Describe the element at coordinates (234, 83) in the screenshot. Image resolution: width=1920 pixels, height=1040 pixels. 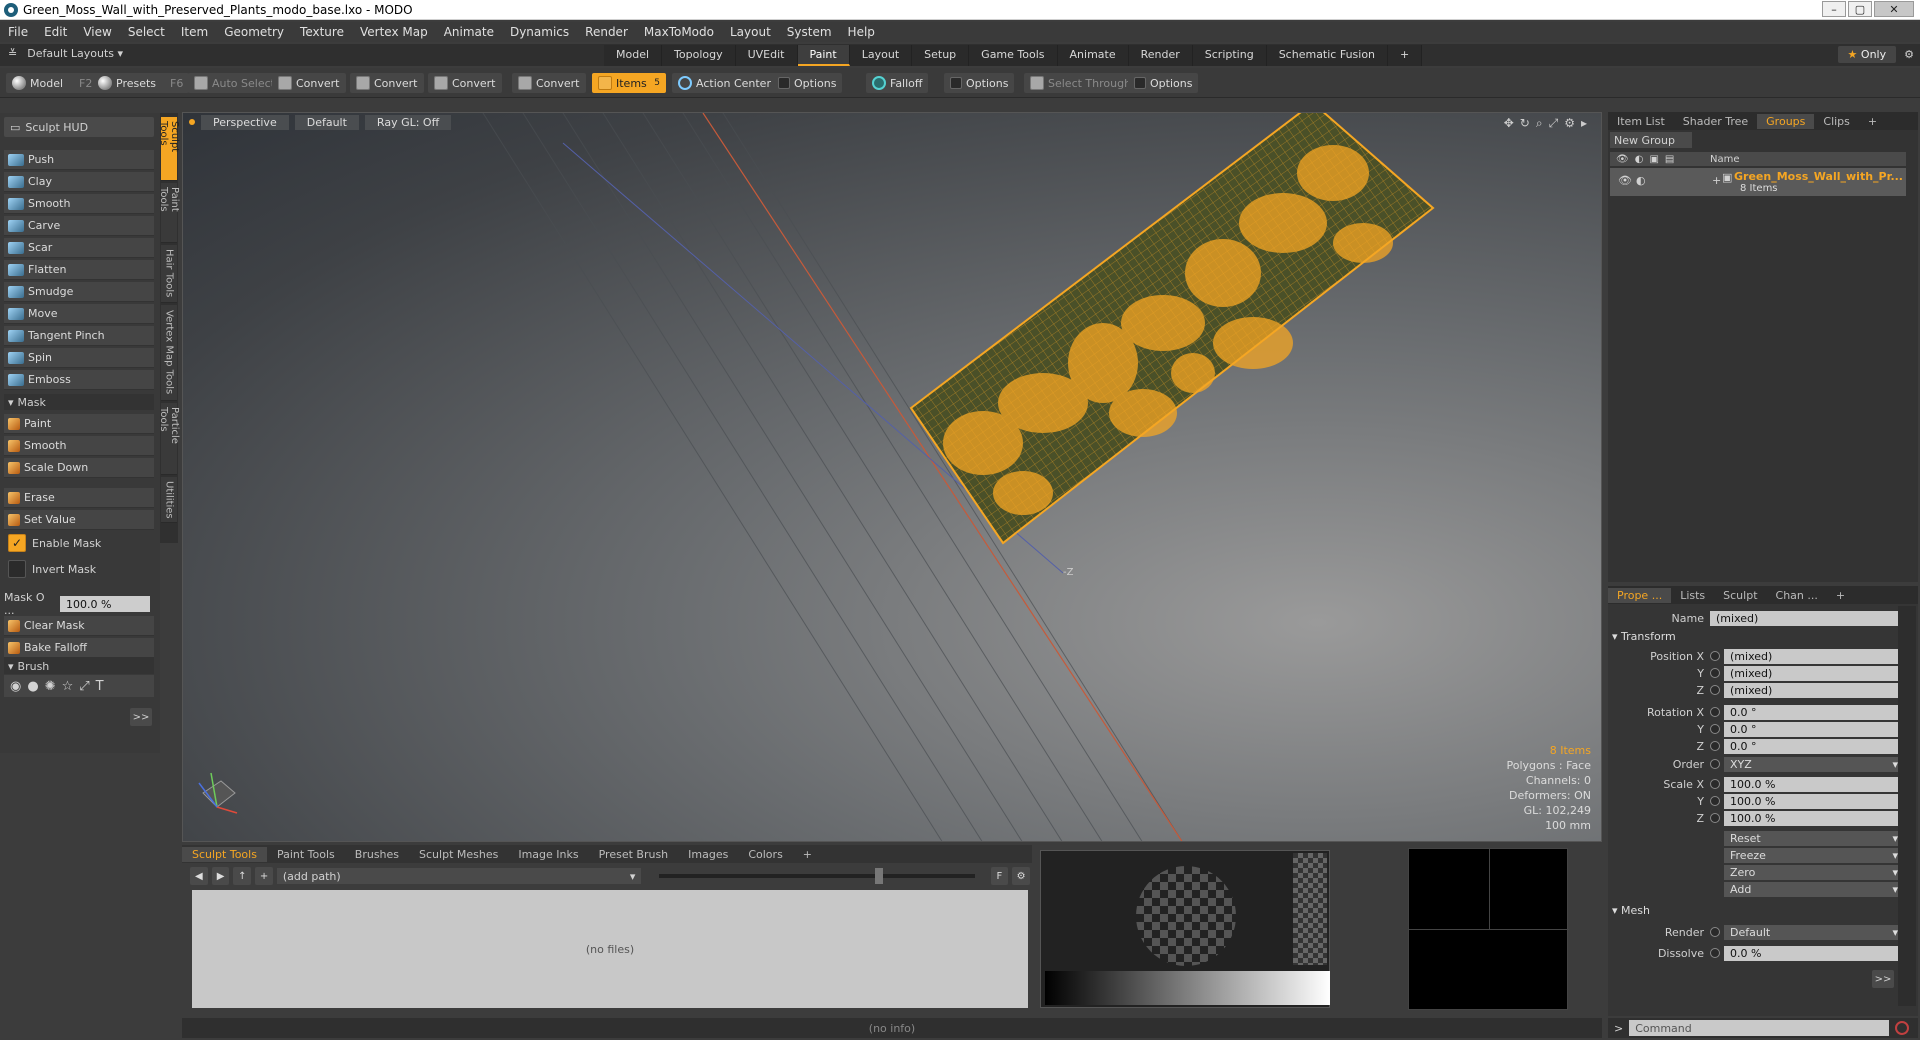
I see `auto-select-button: Auto Select` at that location.